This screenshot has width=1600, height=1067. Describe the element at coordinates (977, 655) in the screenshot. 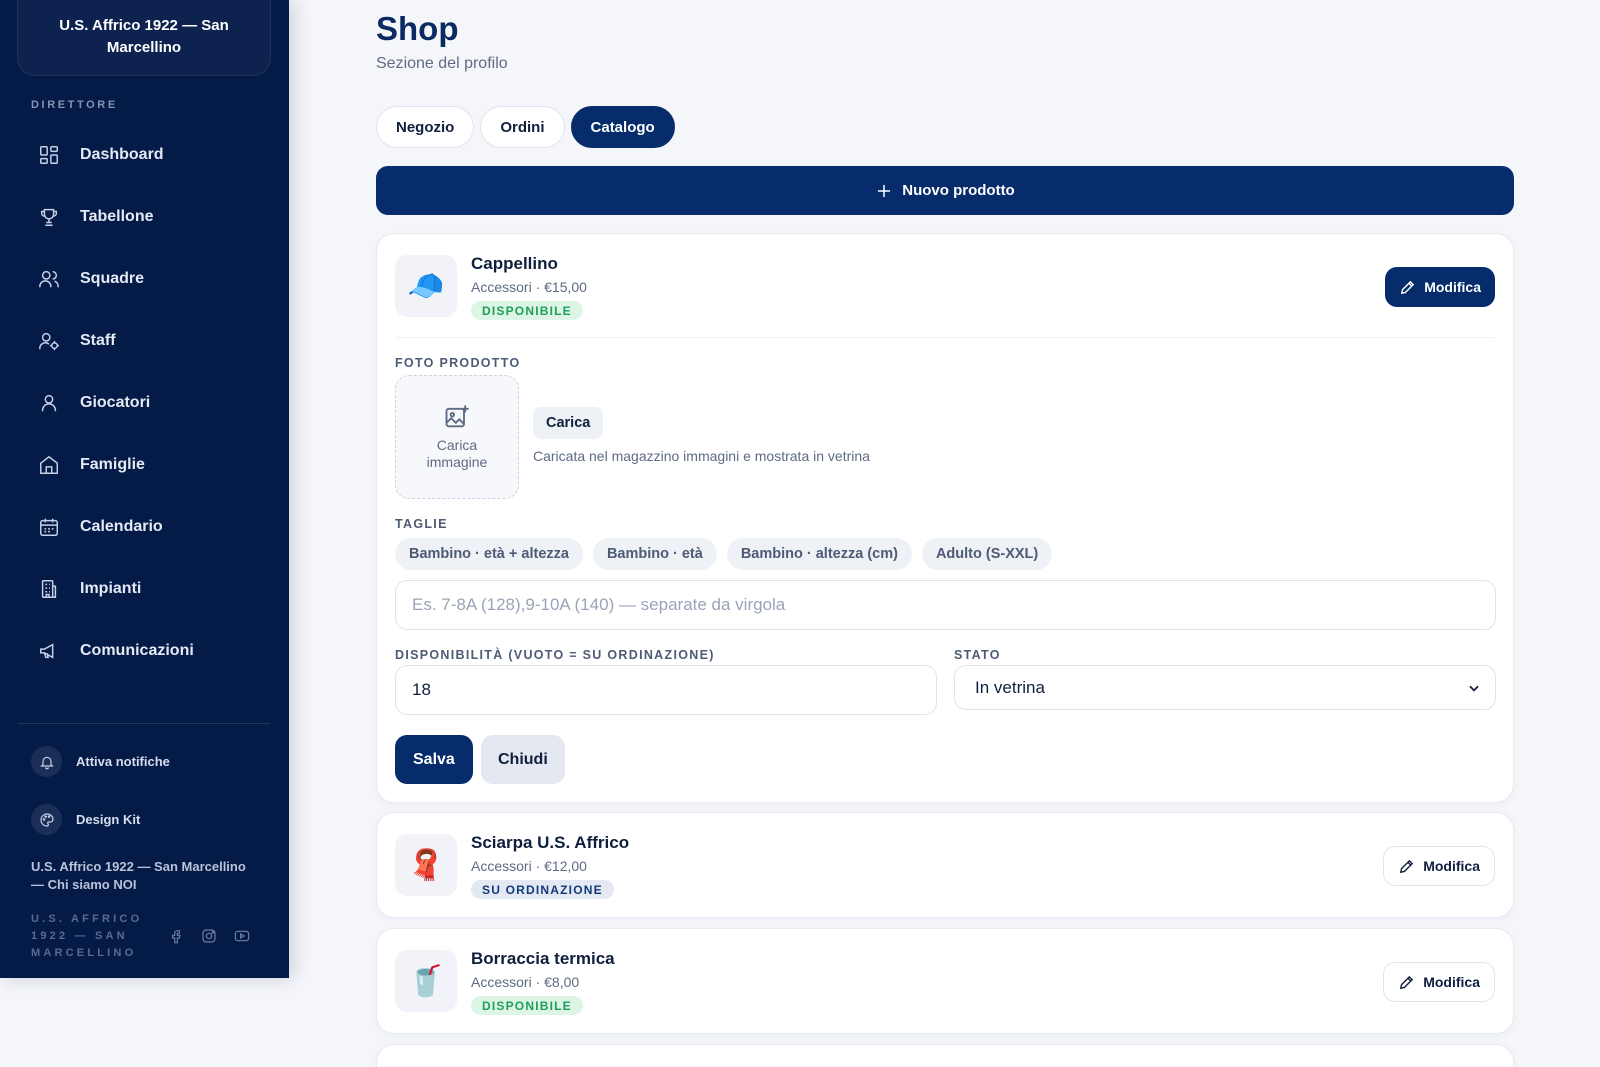

I see `status-field-label: STATO` at that location.